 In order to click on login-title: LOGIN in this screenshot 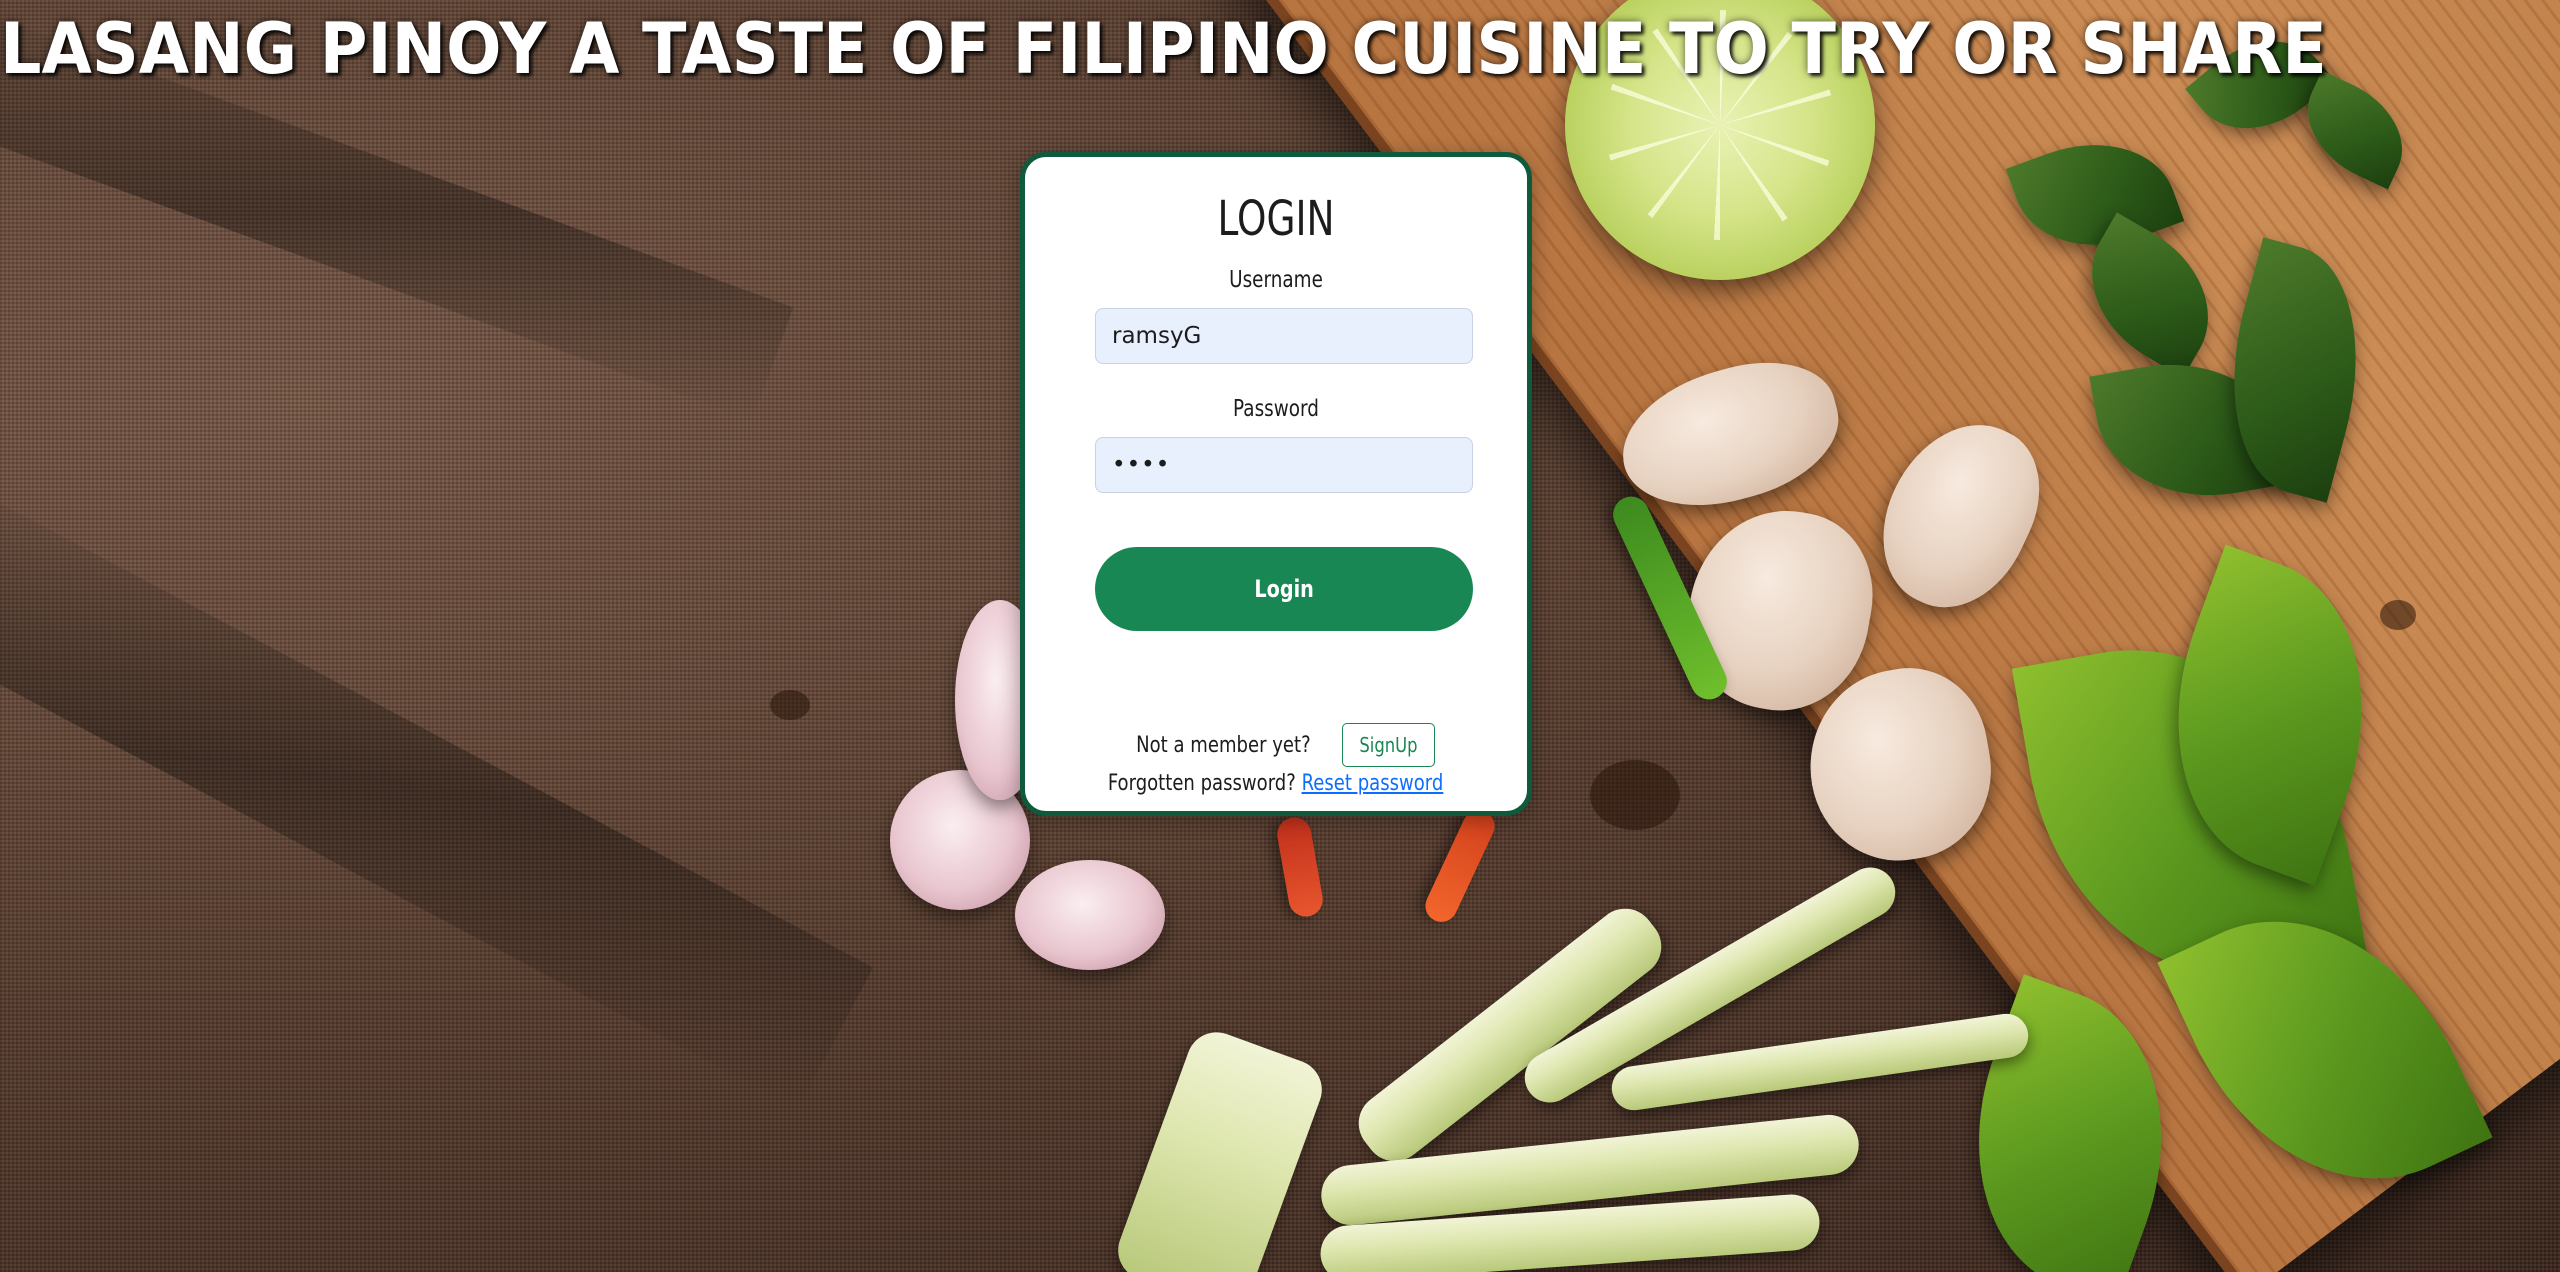, I will do `click(1276, 219)`.